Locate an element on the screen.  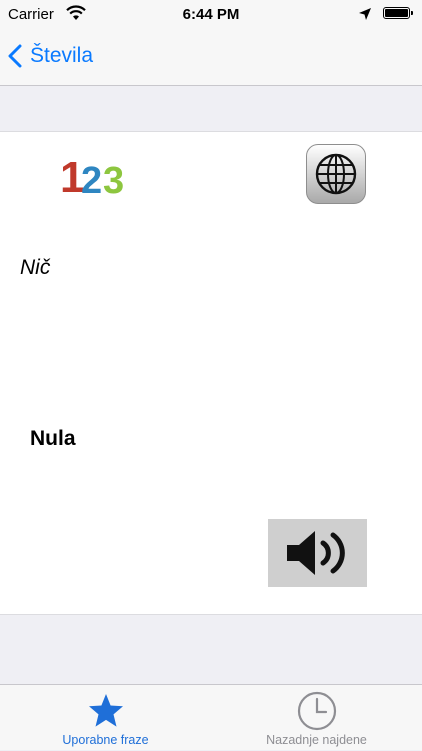
speaker-icon is located at coordinates (315, 553).